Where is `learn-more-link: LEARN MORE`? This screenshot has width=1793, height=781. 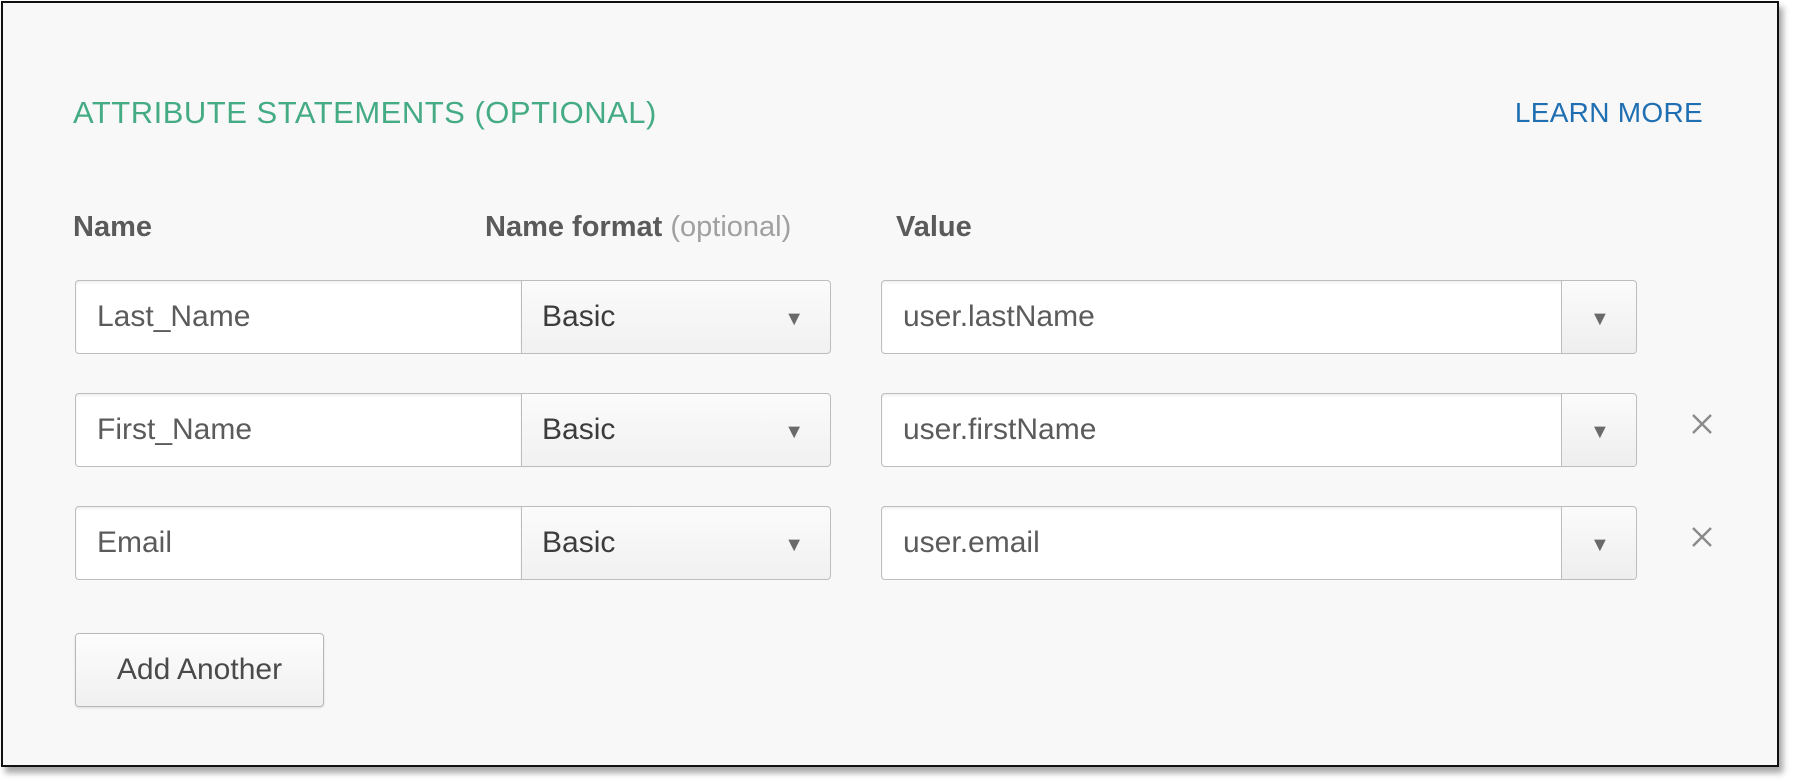 learn-more-link: LEARN MORE is located at coordinates (1609, 113).